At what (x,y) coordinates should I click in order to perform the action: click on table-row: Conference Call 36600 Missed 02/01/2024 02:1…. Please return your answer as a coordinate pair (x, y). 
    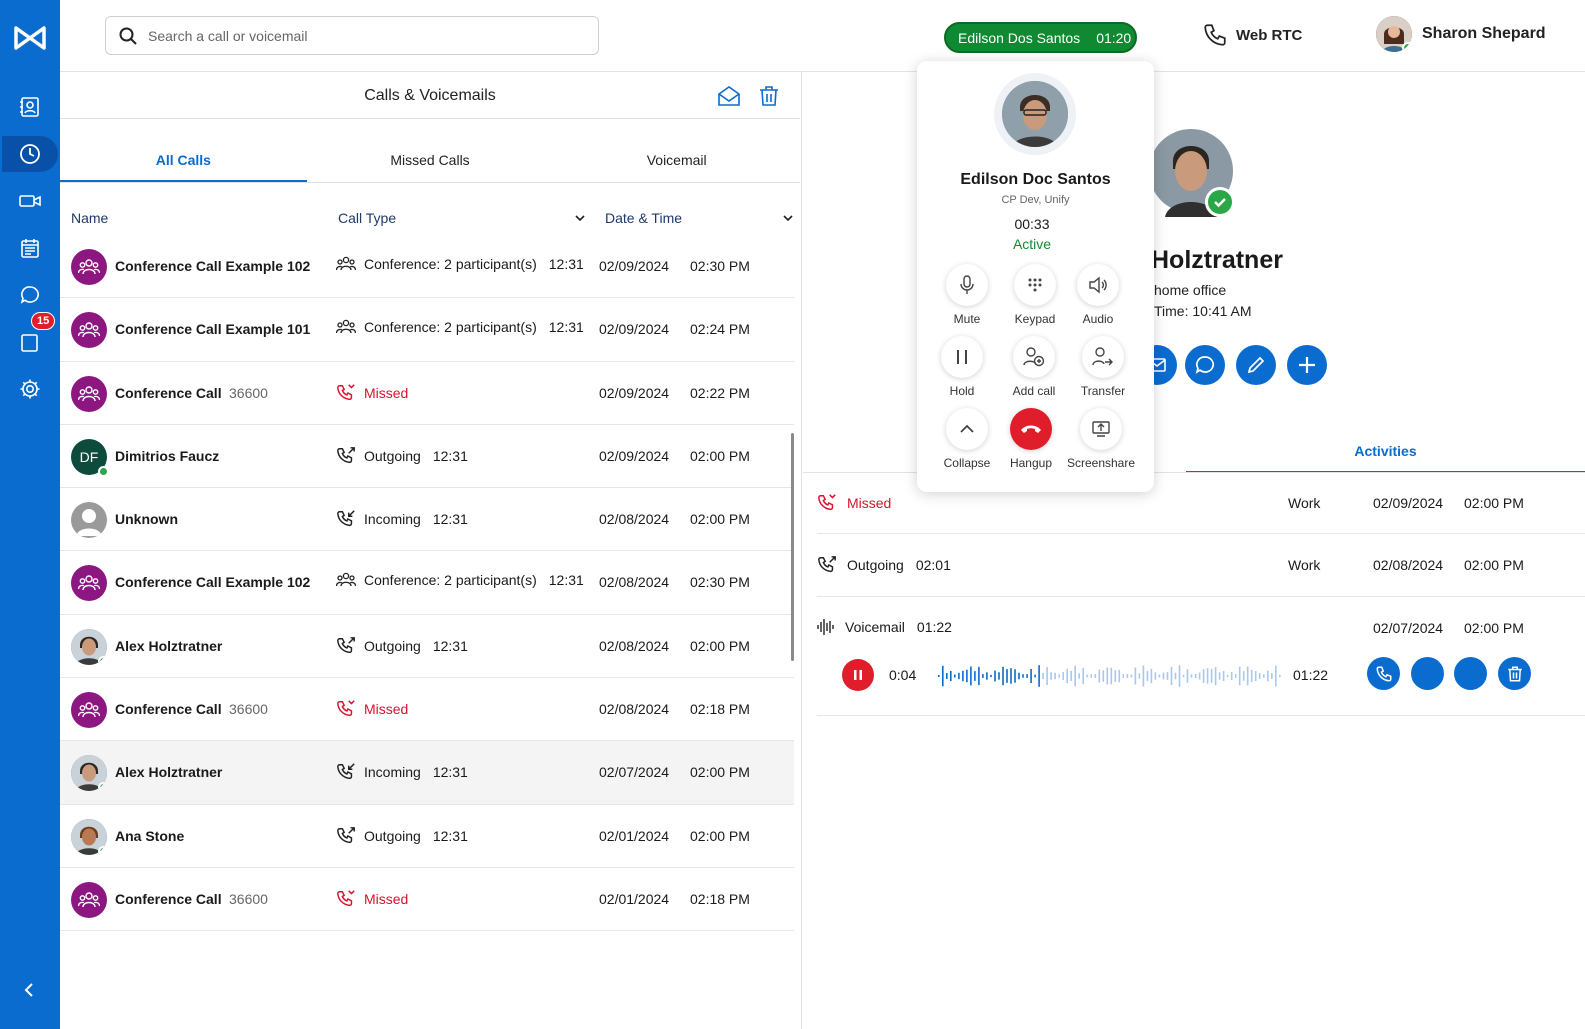
    Looking at the image, I should click on (427, 900).